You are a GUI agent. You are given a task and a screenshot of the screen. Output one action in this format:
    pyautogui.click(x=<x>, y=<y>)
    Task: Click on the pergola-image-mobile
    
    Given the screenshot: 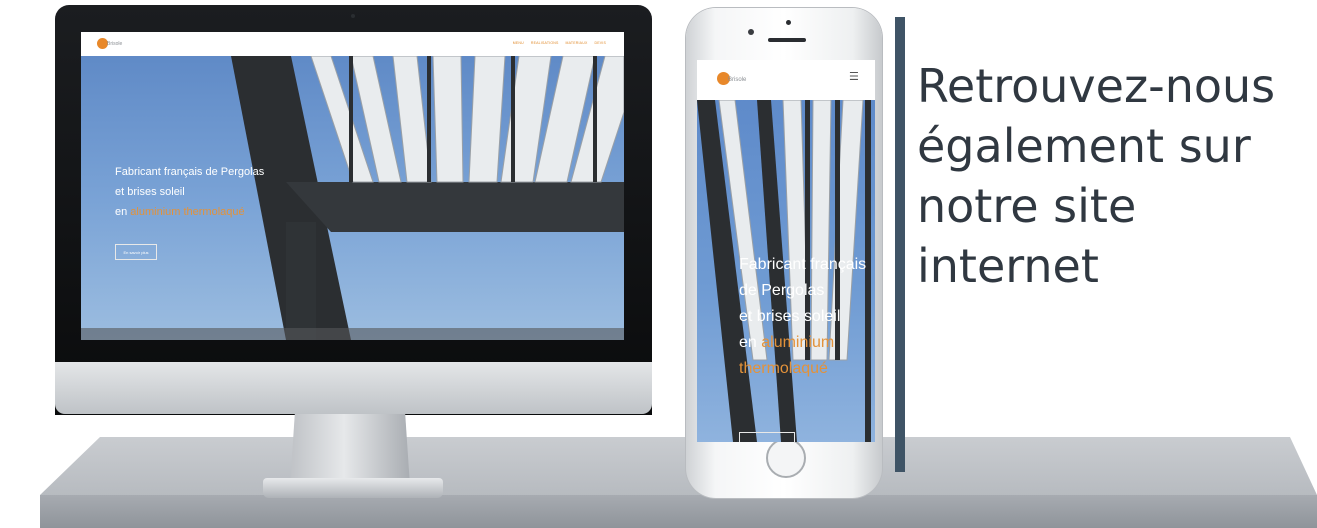 What is the action you would take?
    pyautogui.click(x=784, y=270)
    